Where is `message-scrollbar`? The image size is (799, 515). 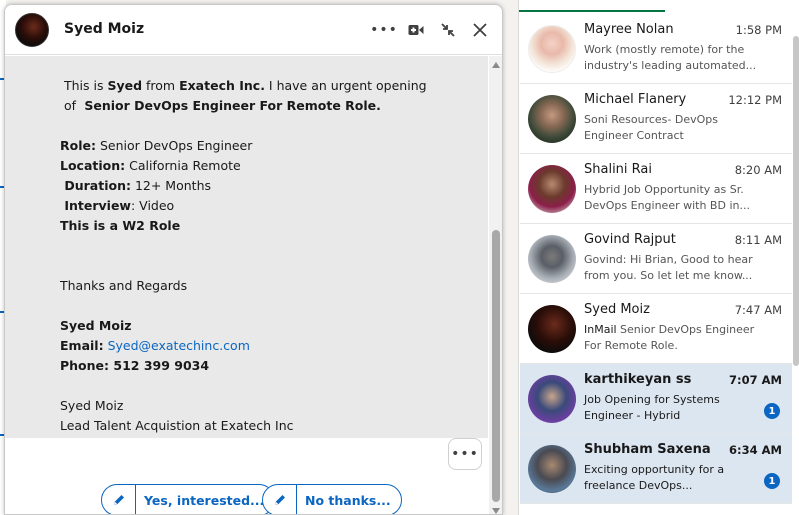 message-scrollbar is located at coordinates (495, 285).